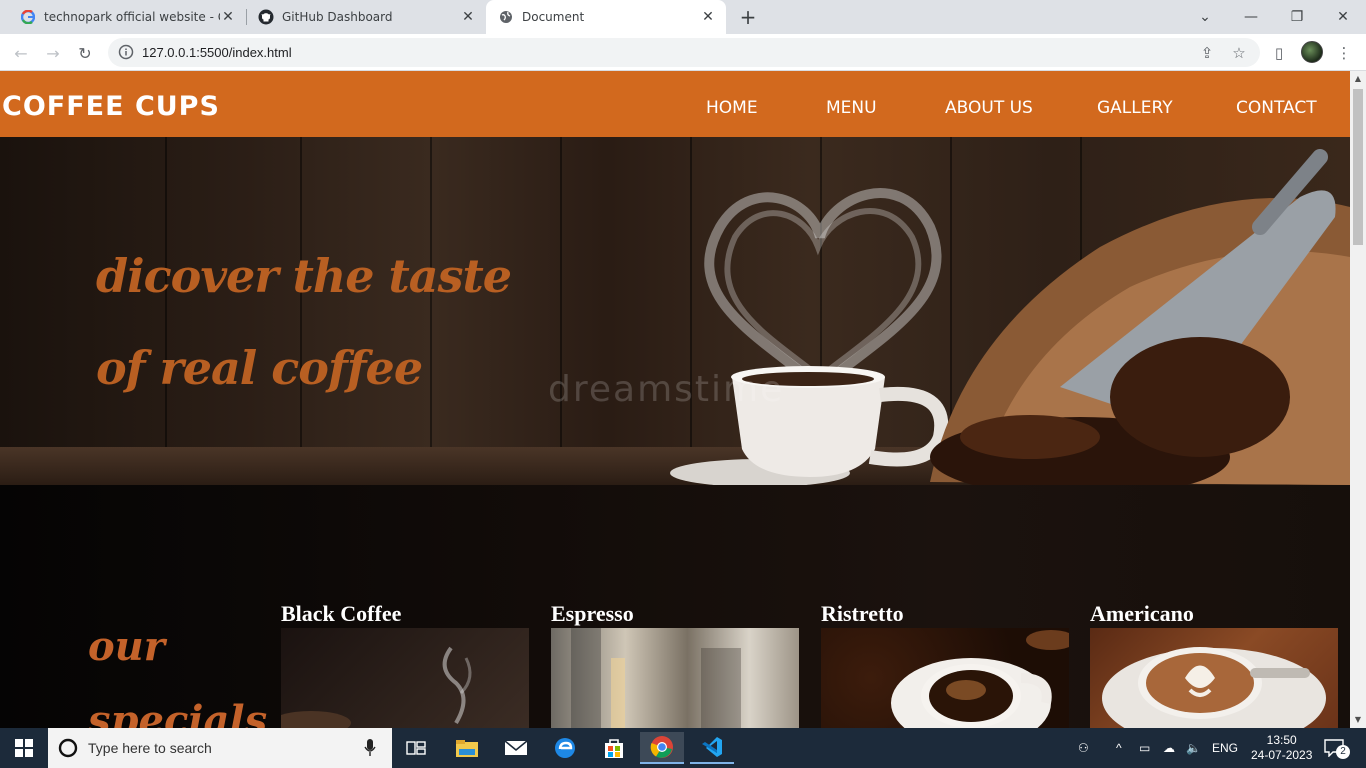 The image size is (1366, 768). What do you see at coordinates (1282, 755) in the screenshot?
I see `clock-date: 24-07-2023` at bounding box center [1282, 755].